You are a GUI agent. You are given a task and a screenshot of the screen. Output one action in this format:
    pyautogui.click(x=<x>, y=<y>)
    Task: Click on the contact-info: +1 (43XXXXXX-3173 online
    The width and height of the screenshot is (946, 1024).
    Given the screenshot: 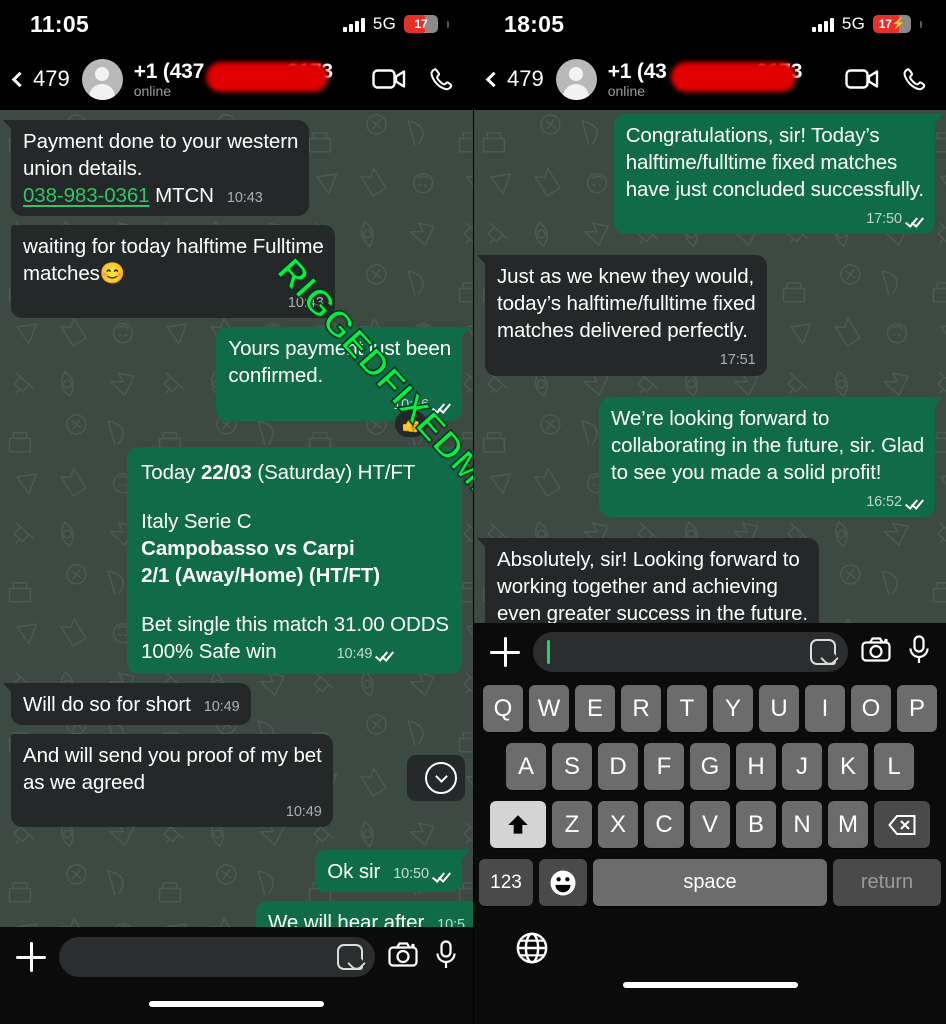 What is the action you would take?
    pyautogui.click(x=722, y=79)
    